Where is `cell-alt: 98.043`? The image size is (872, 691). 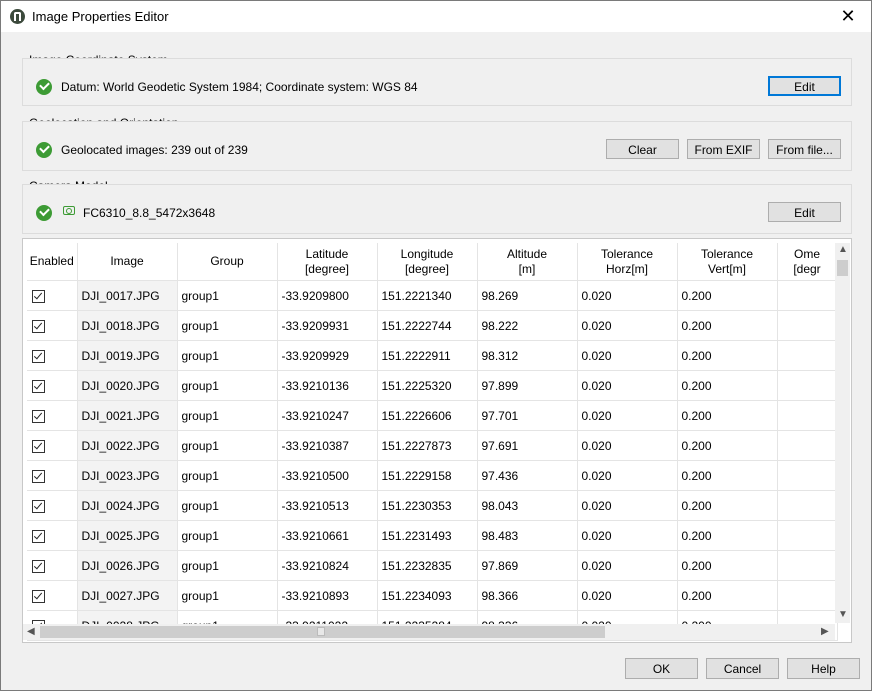 cell-alt: 98.043 is located at coordinates (527, 505).